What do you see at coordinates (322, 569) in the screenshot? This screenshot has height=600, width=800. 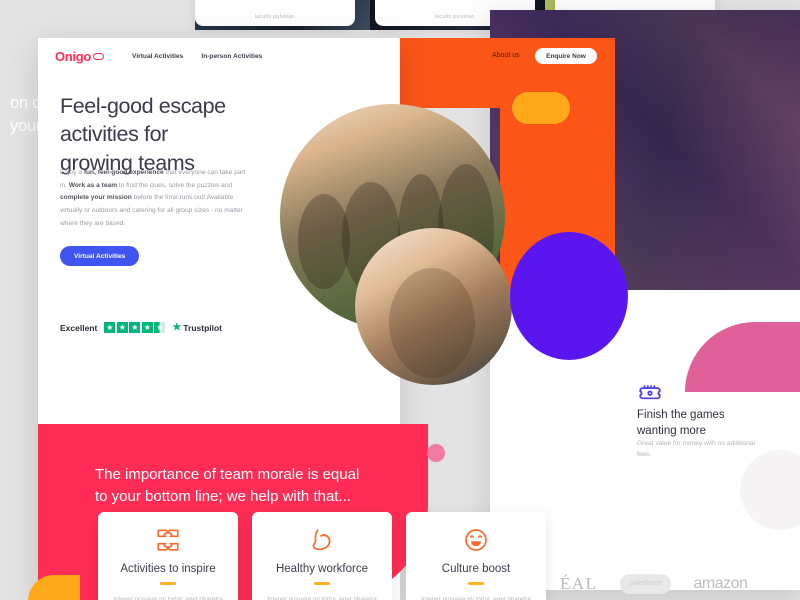 I see `feature-card-title: Healthy workforce` at bounding box center [322, 569].